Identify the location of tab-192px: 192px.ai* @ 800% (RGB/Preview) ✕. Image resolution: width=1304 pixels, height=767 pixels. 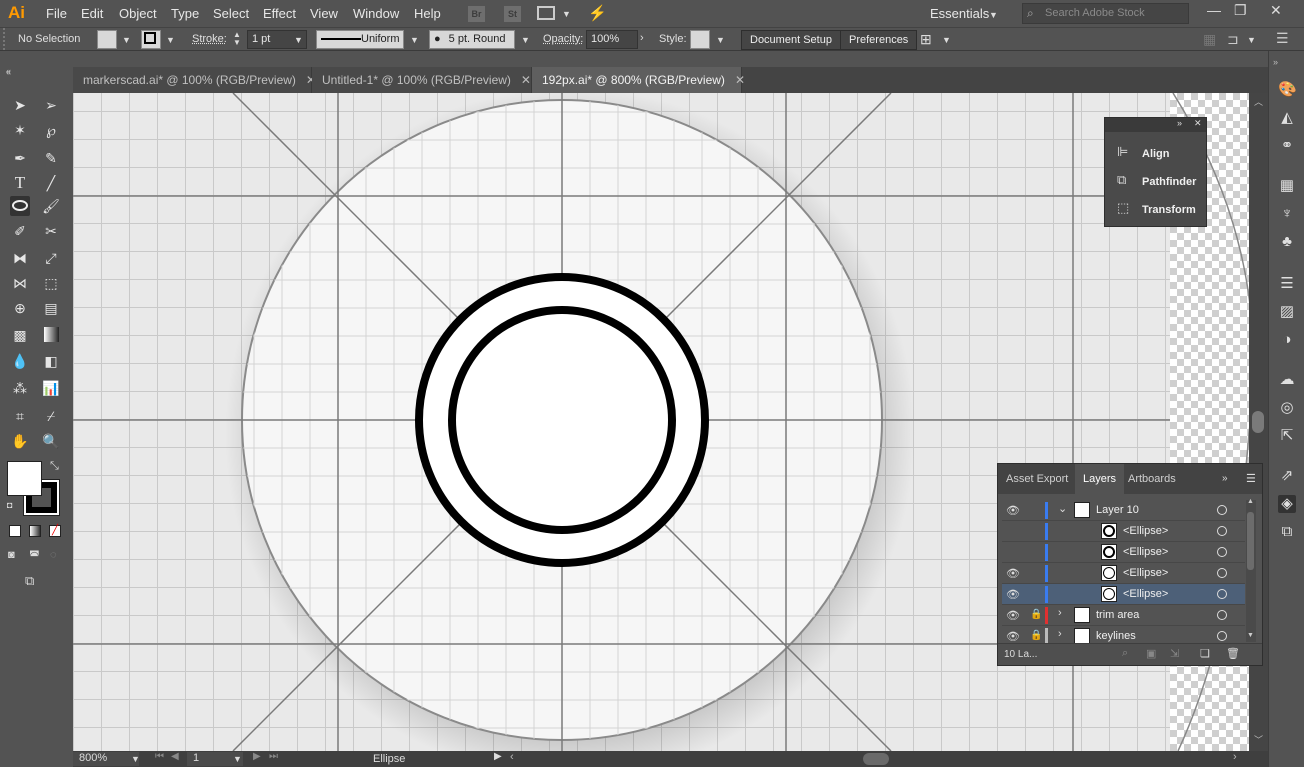
(638, 80).